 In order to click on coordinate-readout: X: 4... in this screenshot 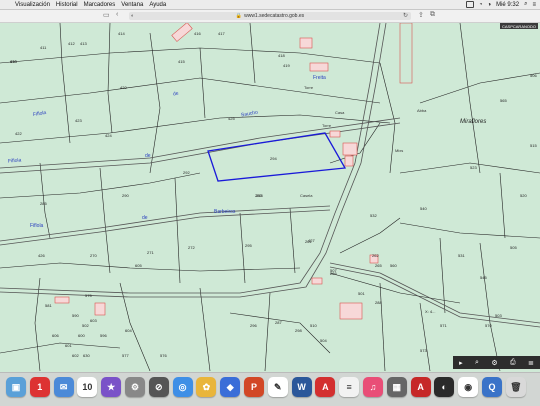, I will do `click(430, 311)`.